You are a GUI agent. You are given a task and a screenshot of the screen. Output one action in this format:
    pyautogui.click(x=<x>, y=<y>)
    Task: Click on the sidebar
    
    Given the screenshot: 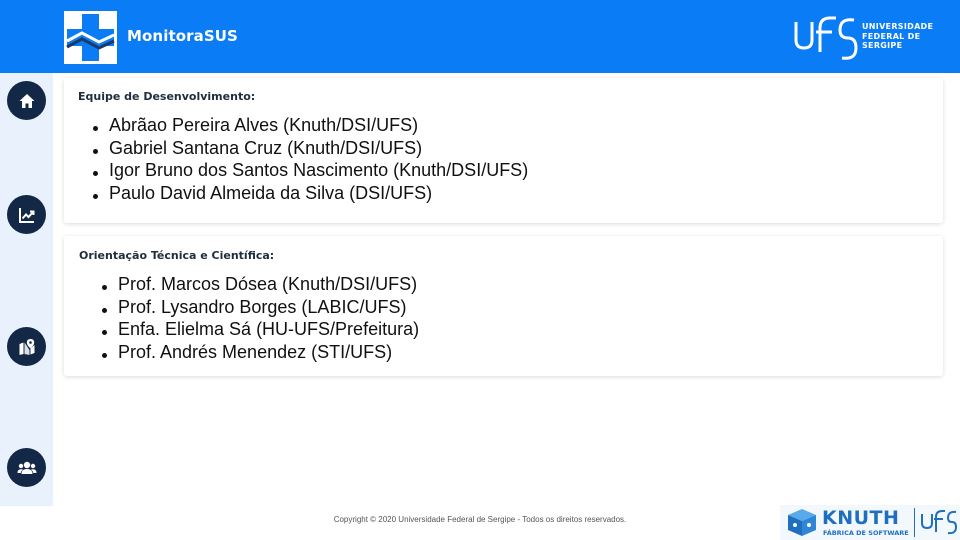 What is the action you would take?
    pyautogui.click(x=26, y=289)
    